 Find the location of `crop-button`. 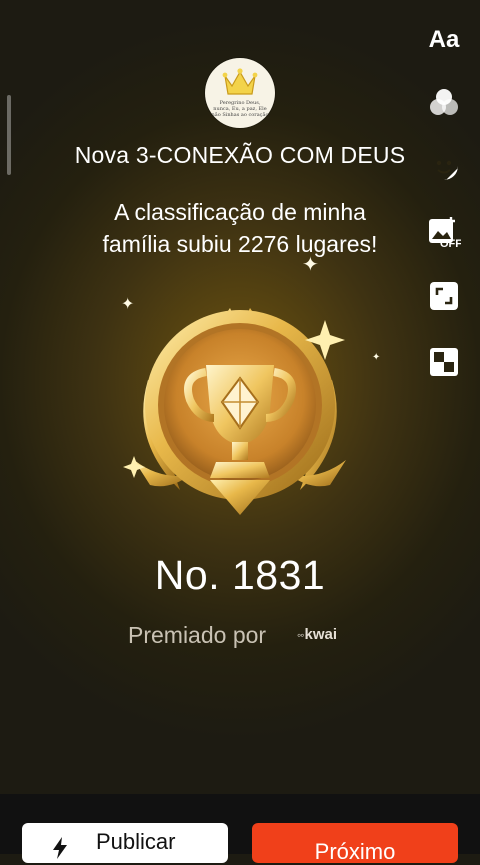

crop-button is located at coordinates (444, 296).